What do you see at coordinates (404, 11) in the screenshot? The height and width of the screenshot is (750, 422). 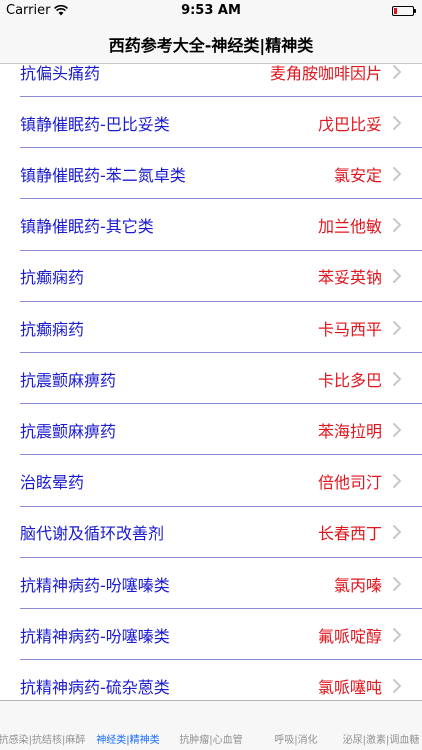 I see `battery-icon` at bounding box center [404, 11].